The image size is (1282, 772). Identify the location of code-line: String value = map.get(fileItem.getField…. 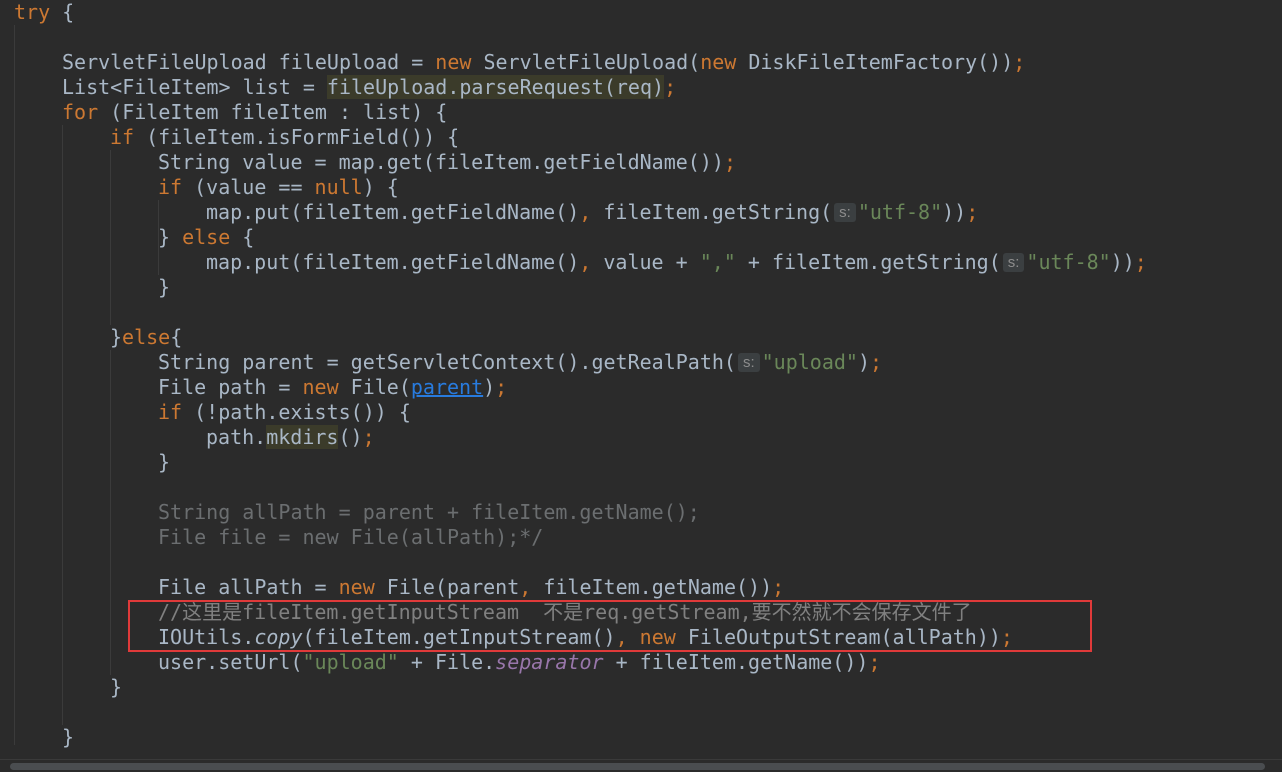
(447, 162).